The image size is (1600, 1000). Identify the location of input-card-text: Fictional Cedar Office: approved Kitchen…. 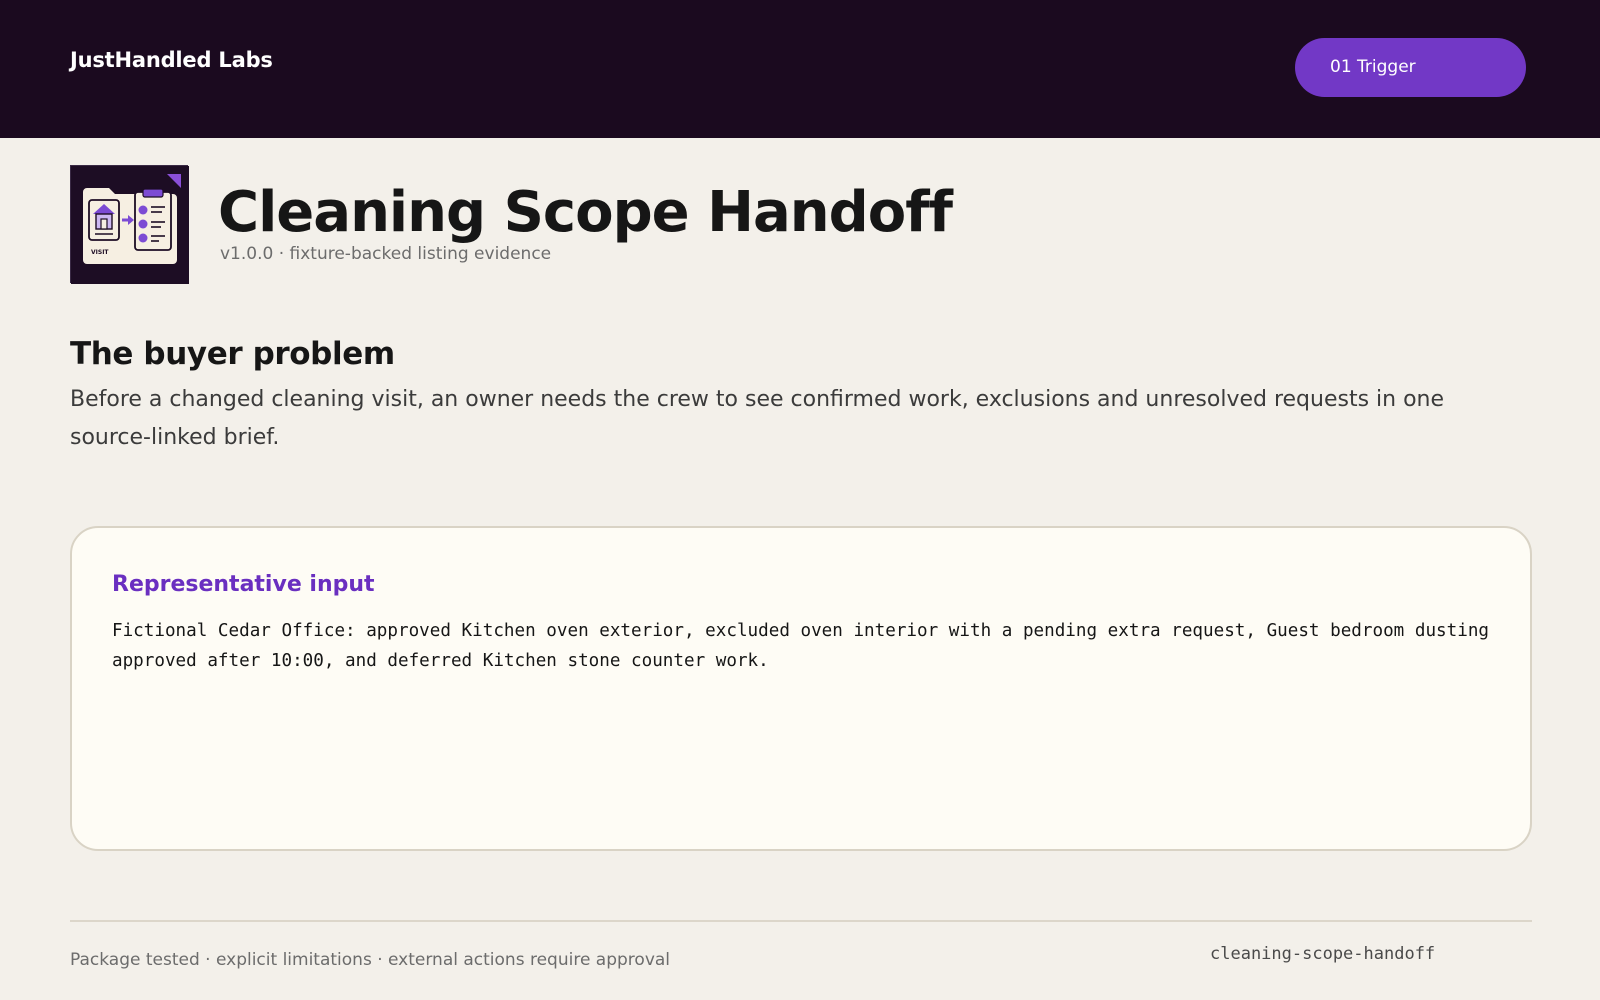
(801, 646).